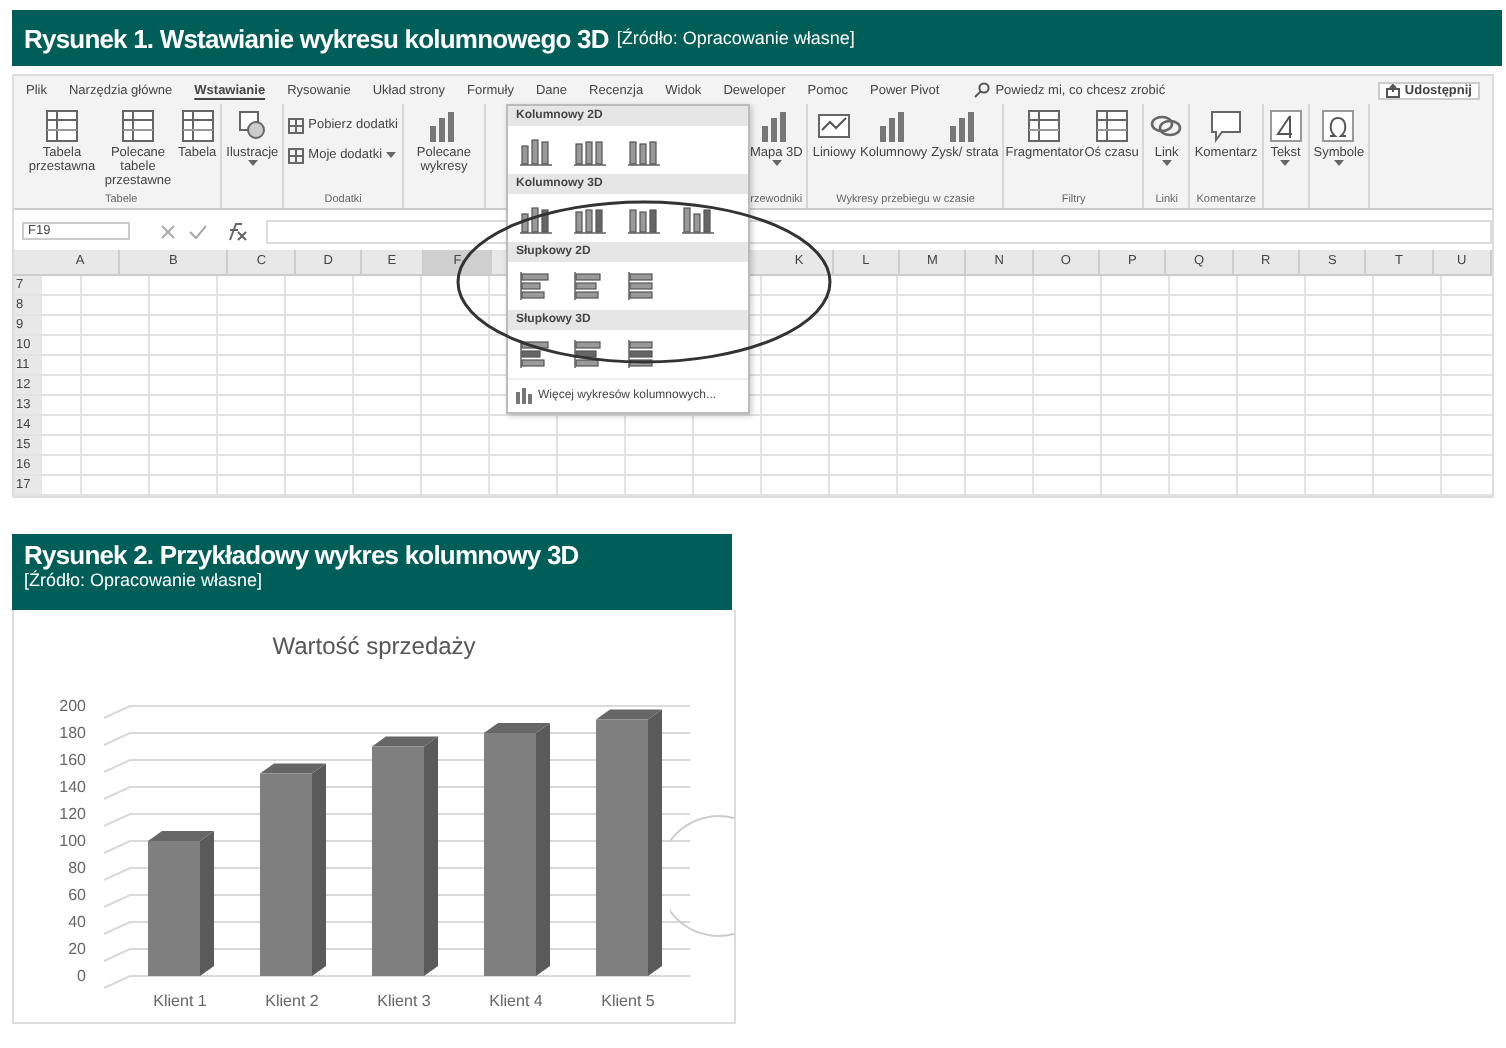 The width and height of the screenshot is (1506, 1048). Describe the element at coordinates (72, 760) in the screenshot. I see `axis-tick-label: 160` at that location.